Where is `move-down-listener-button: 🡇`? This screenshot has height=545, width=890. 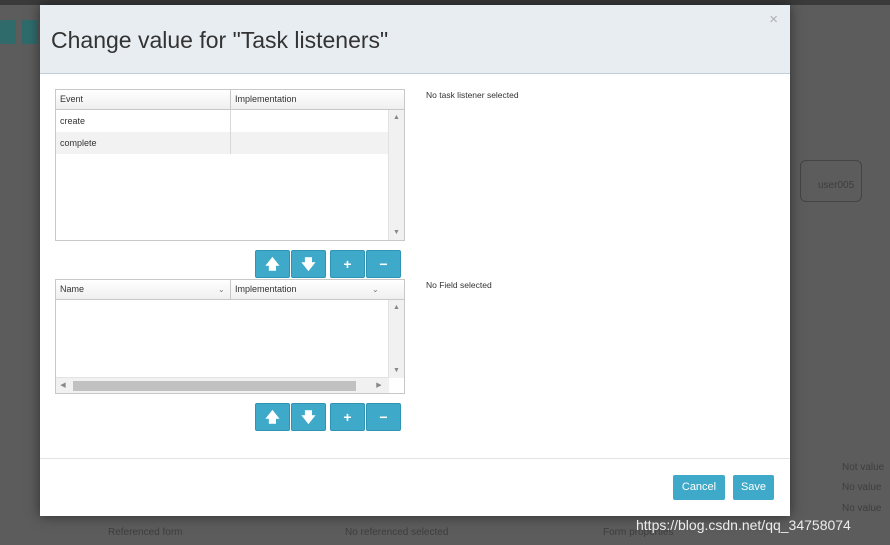
move-down-listener-button: 🡇 is located at coordinates (308, 264).